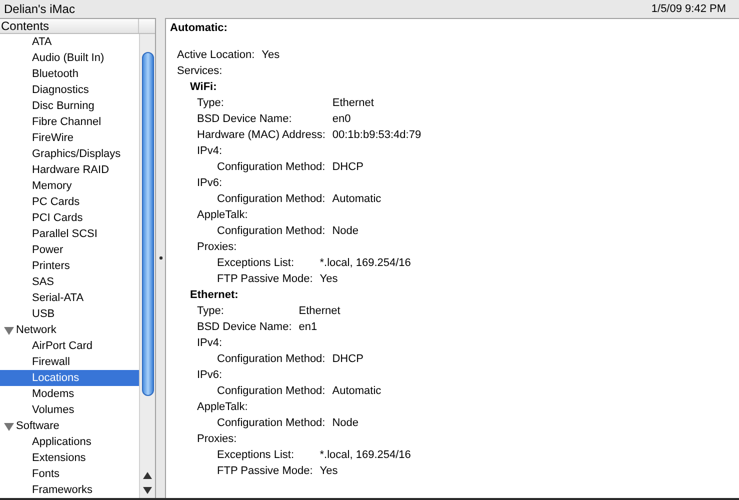 The width and height of the screenshot is (739, 500). Describe the element at coordinates (69, 458) in the screenshot. I see `sidebar-item: Extensions` at that location.